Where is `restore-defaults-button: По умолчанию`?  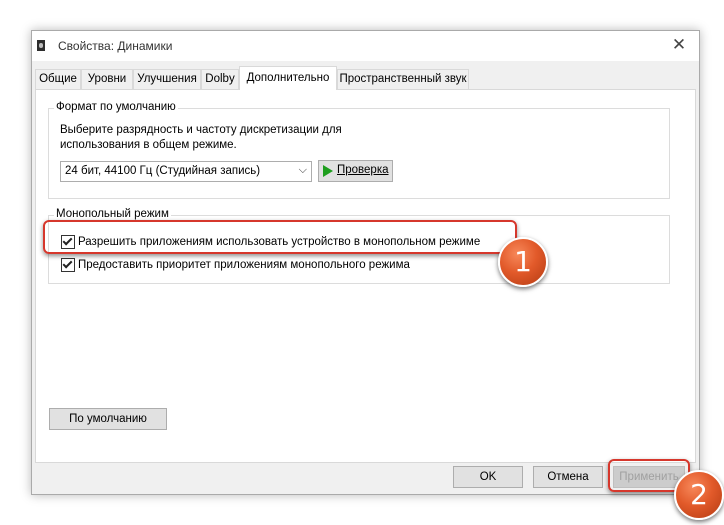 restore-defaults-button: По умолчанию is located at coordinates (108, 419).